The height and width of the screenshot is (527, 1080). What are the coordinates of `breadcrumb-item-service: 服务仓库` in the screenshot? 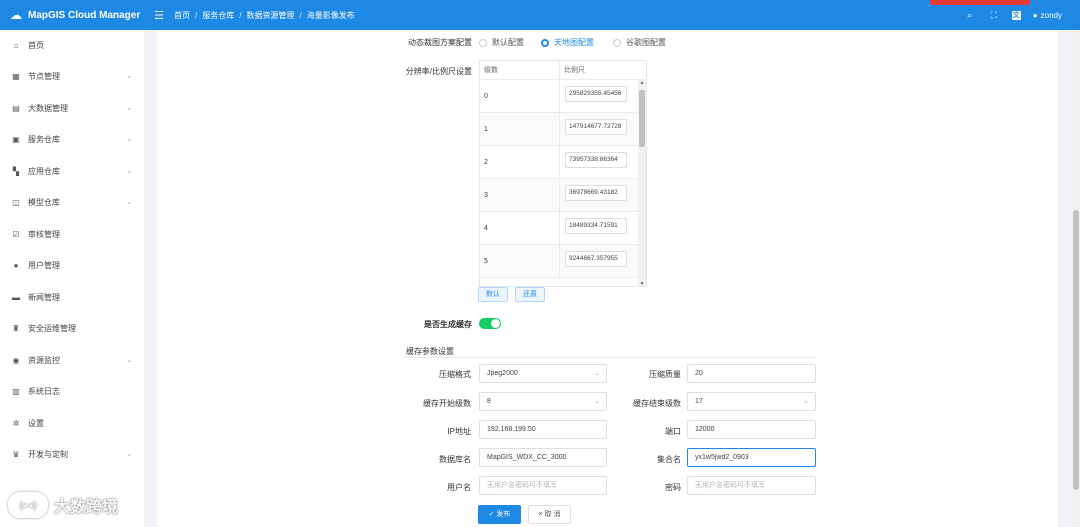 It's located at (218, 15).